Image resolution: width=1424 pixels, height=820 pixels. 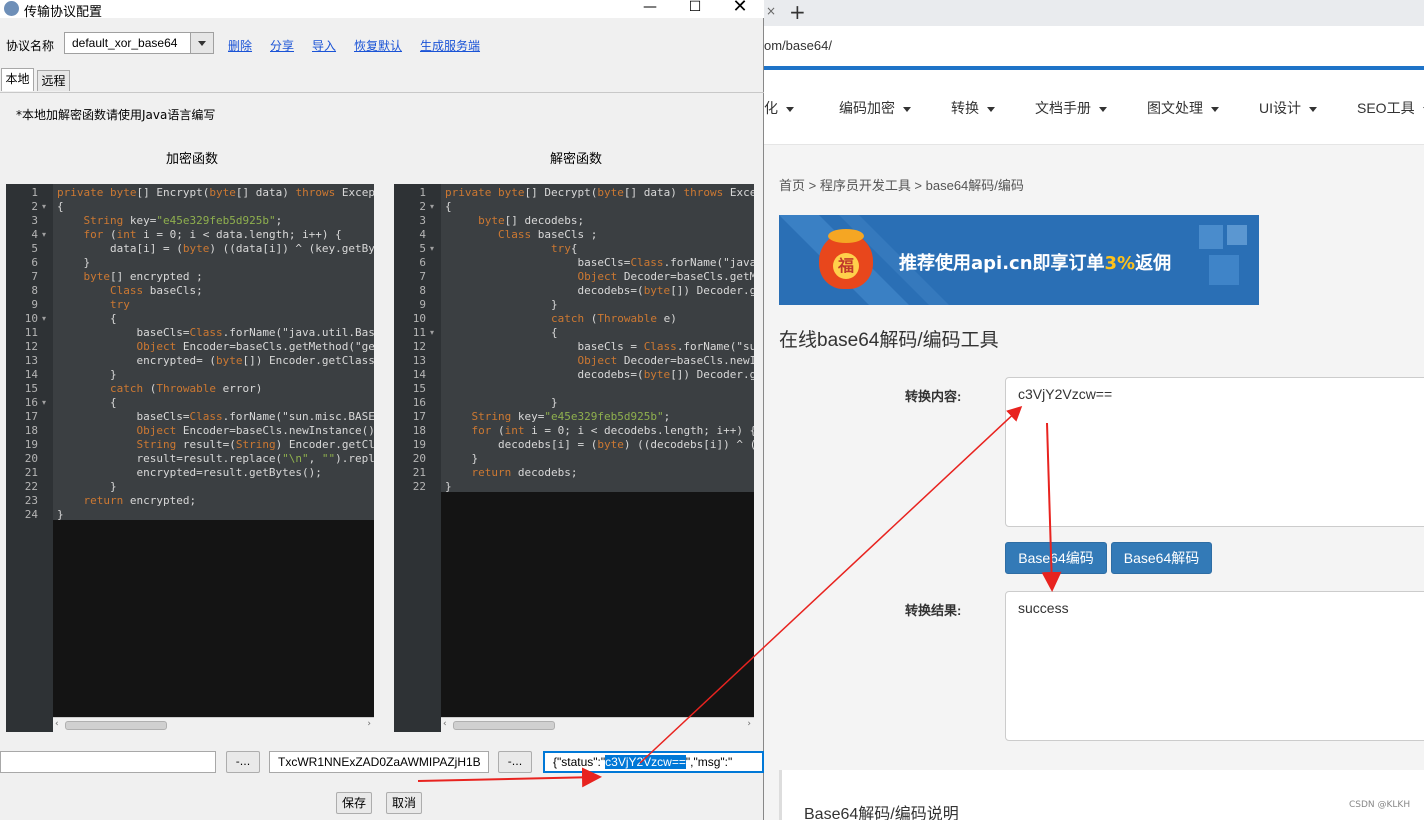 What do you see at coordinates (17, 79) in the screenshot?
I see `tab-local: 本地` at bounding box center [17, 79].